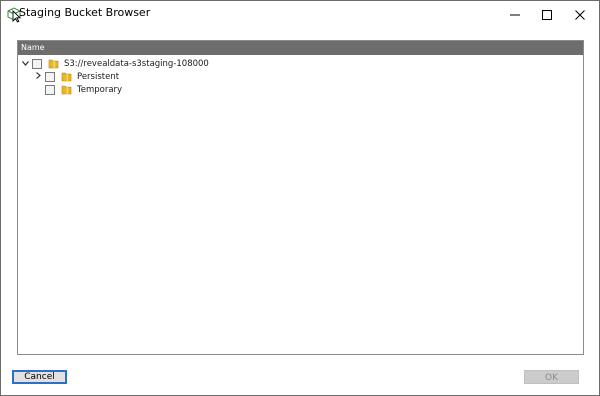 This screenshot has width=600, height=396. What do you see at coordinates (100, 89) in the screenshot?
I see `tree-item-label: Temporary` at bounding box center [100, 89].